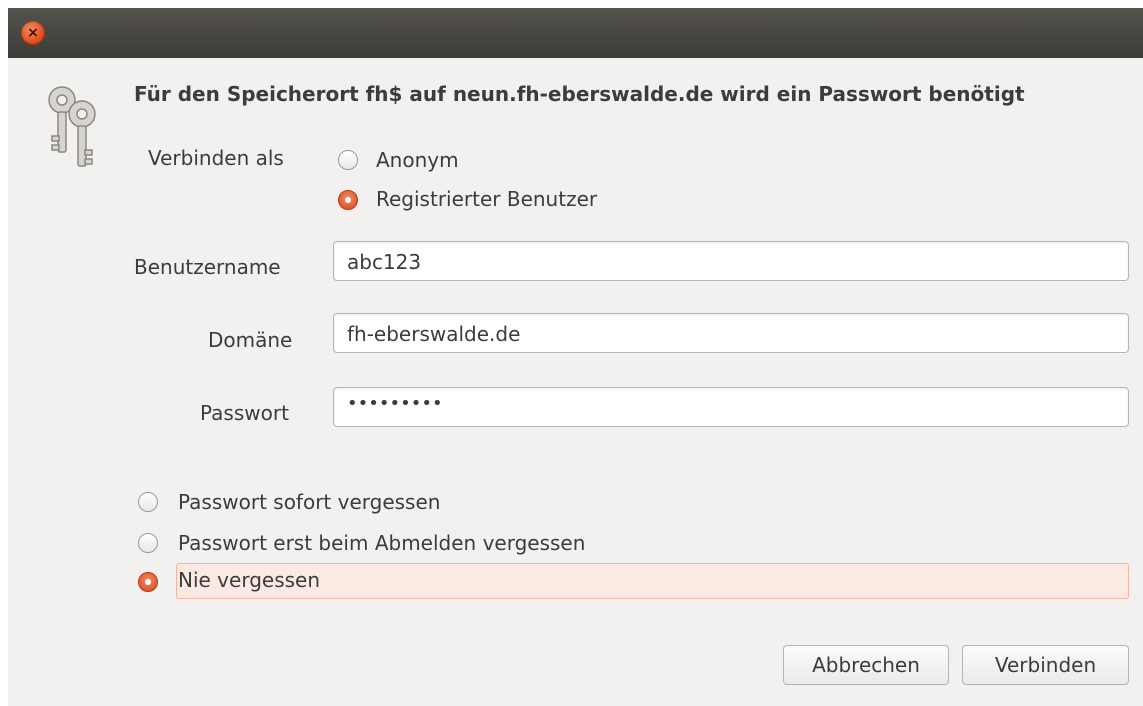 The width and height of the screenshot is (1143, 706). What do you see at coordinates (207, 267) in the screenshot?
I see `username-label: Benutzername` at bounding box center [207, 267].